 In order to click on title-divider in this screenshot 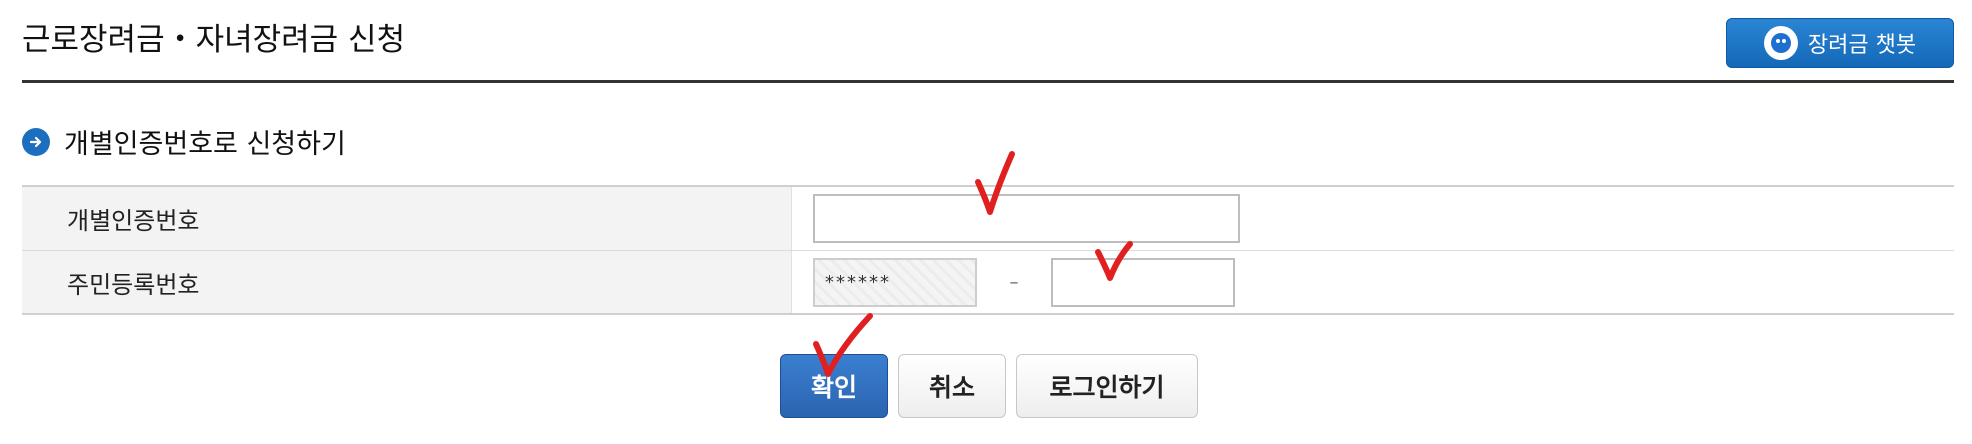, I will do `click(988, 81)`.